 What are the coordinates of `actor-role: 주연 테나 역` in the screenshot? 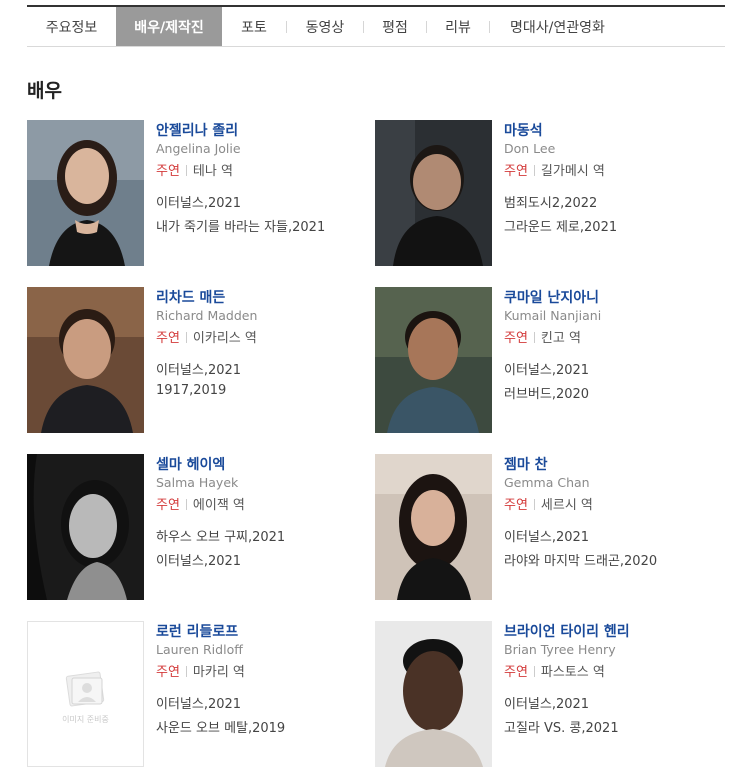 It's located at (194, 169).